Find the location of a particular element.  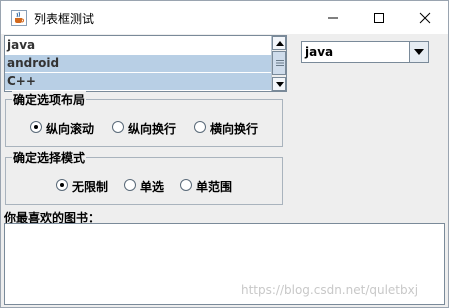

list-item: android is located at coordinates (139, 63).